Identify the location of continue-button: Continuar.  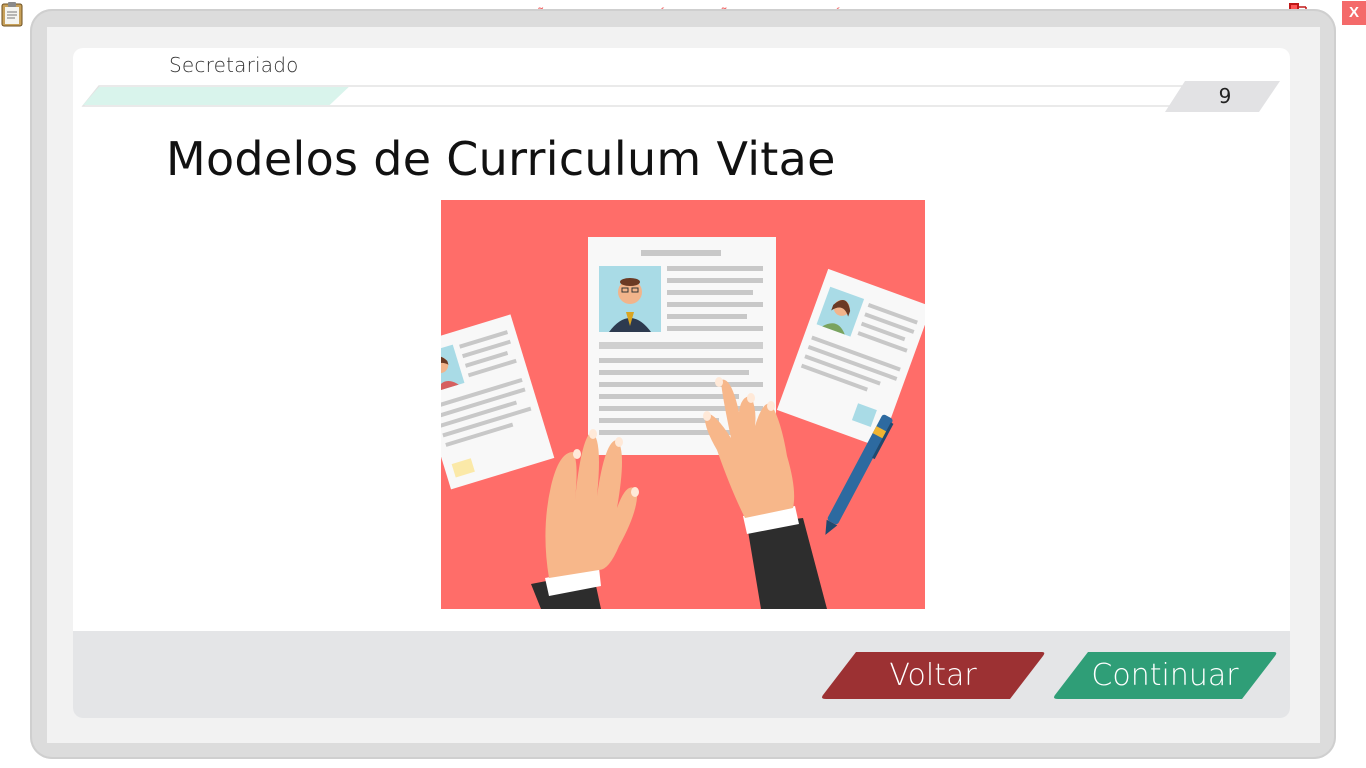
(1165, 675).